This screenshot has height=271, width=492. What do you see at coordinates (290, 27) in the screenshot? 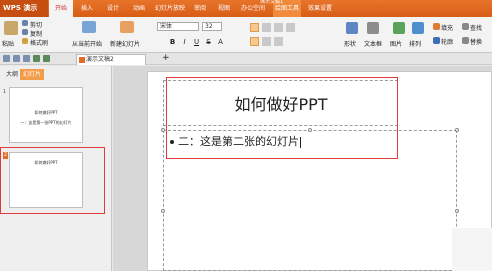
I see `justify-button` at bounding box center [290, 27].